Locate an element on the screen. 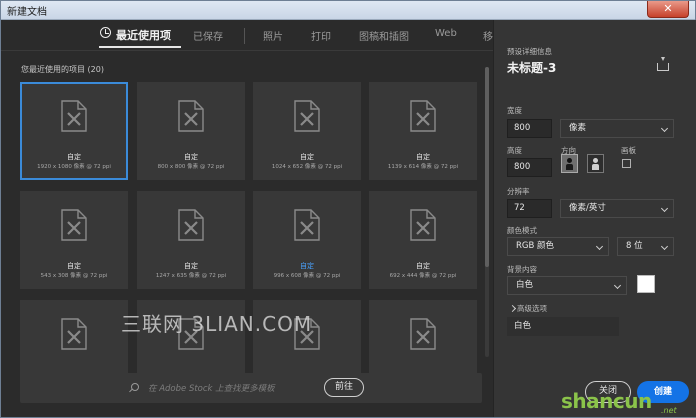  go-button: 前往 is located at coordinates (344, 387).